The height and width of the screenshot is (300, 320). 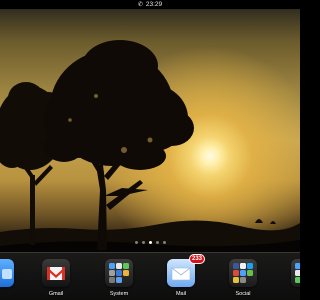 I want to click on page-indicator, so click(x=150, y=244).